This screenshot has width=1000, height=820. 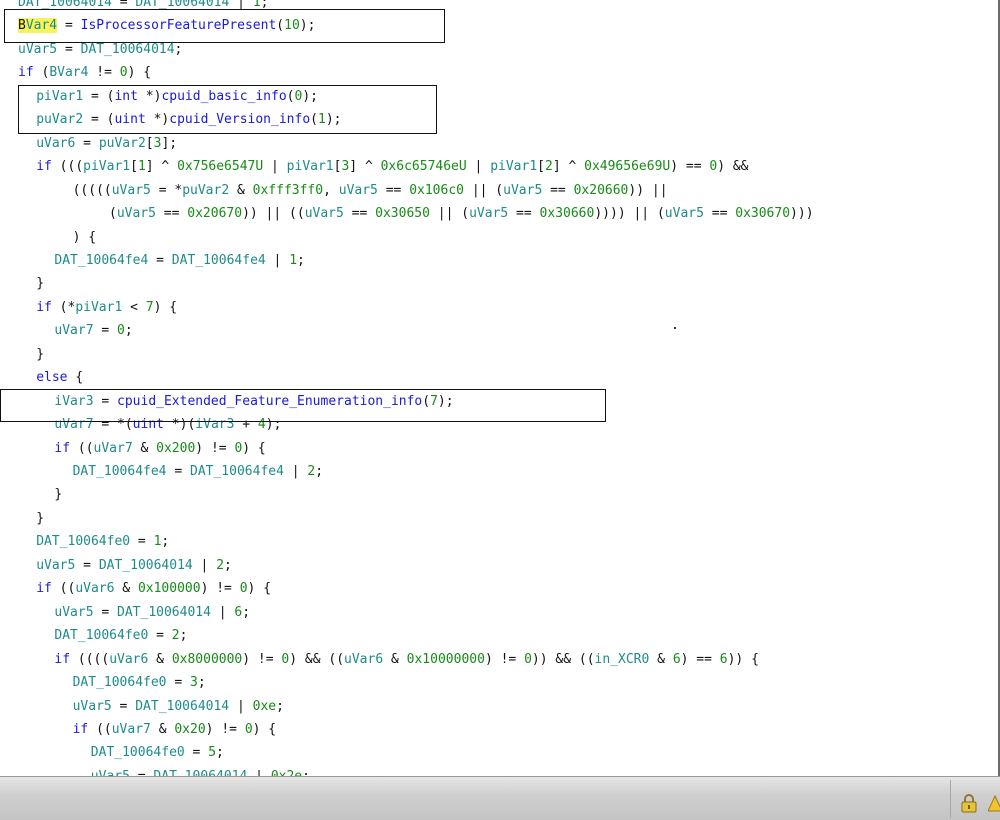 I want to click on code-token: 0xe, so click(x=264, y=706).